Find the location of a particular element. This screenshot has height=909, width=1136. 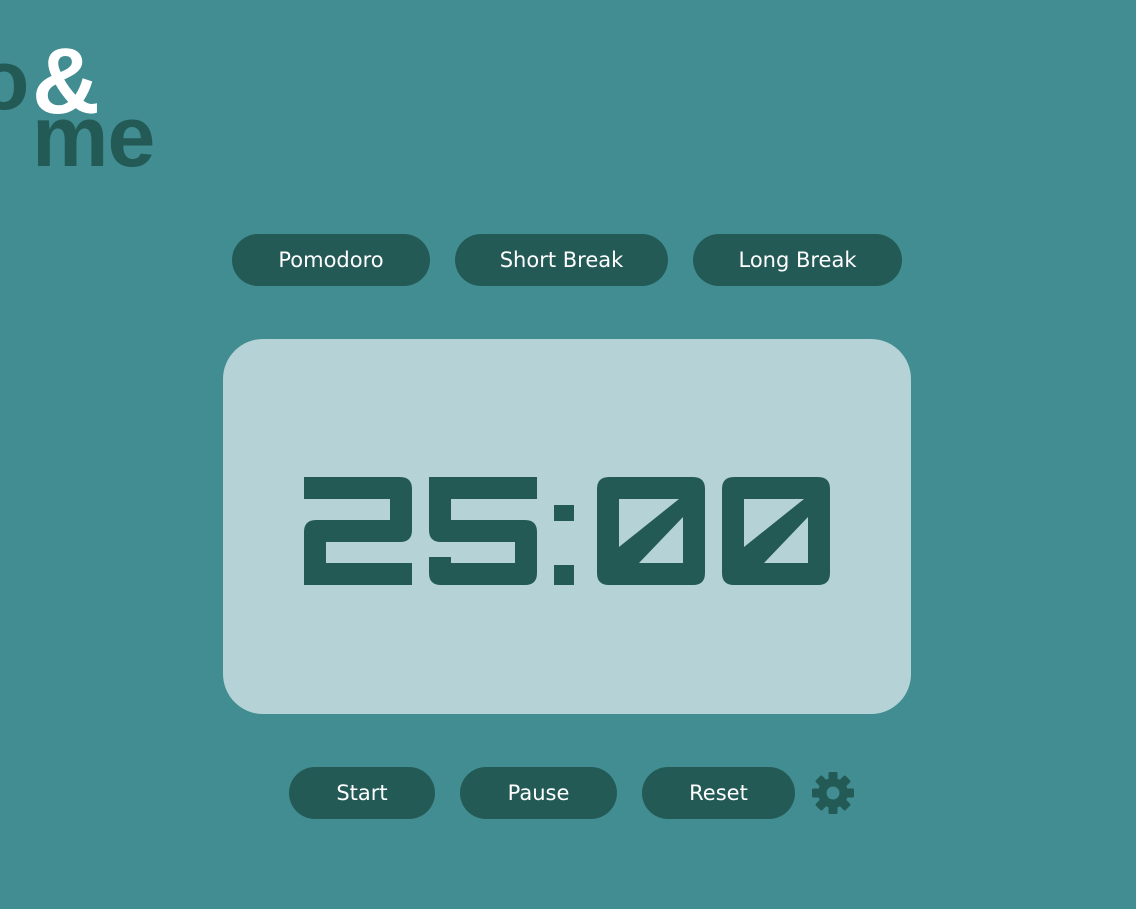

pomodoro-button: Pomodoro is located at coordinates (331, 260).